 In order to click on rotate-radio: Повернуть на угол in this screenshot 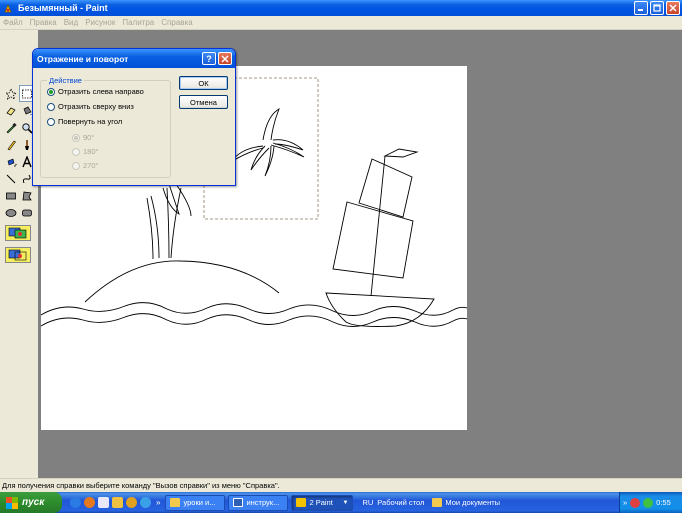, I will do `click(84, 121)`.